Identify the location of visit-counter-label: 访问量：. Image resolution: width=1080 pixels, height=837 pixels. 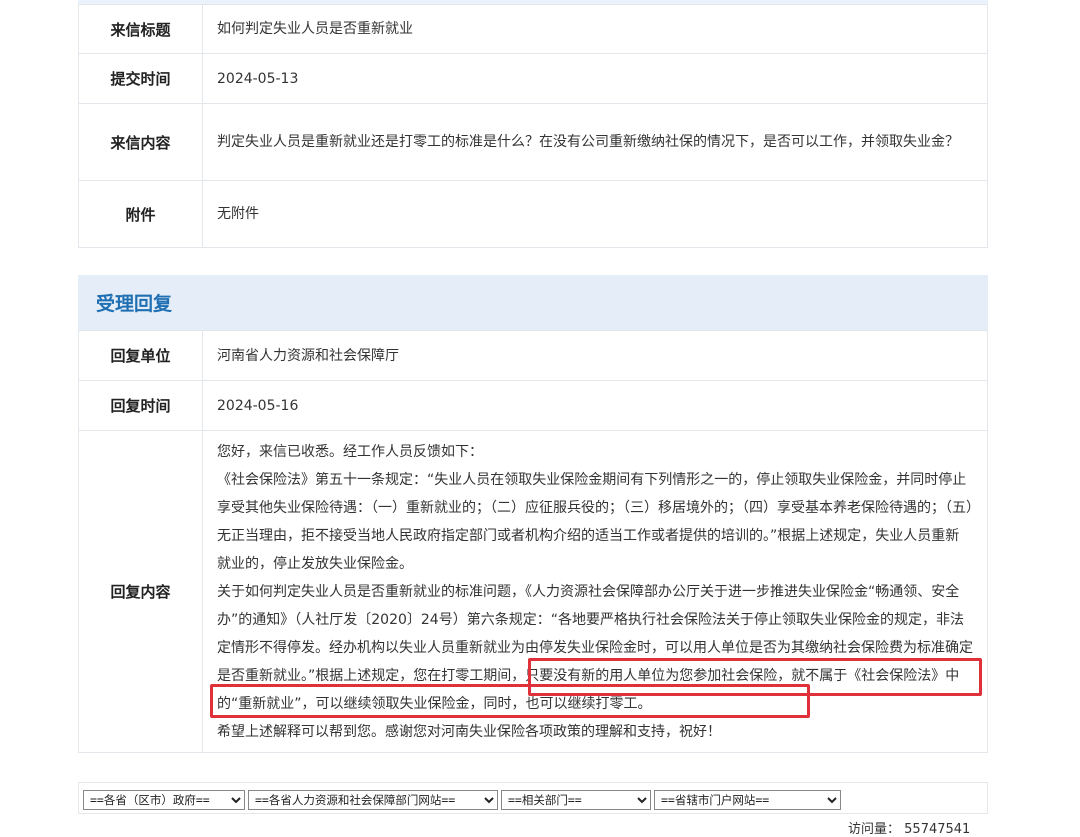
(874, 829).